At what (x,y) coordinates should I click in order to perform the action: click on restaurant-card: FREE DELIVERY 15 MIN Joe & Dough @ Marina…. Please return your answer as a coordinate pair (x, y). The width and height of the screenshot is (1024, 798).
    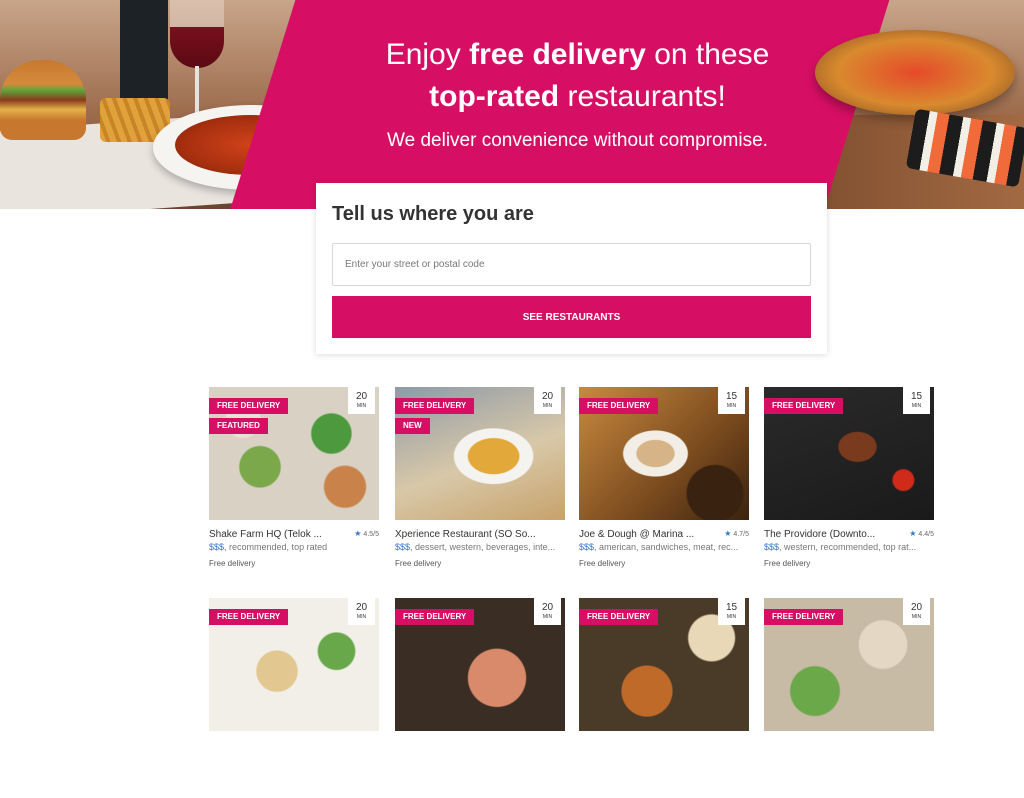
    Looking at the image, I should click on (664, 487).